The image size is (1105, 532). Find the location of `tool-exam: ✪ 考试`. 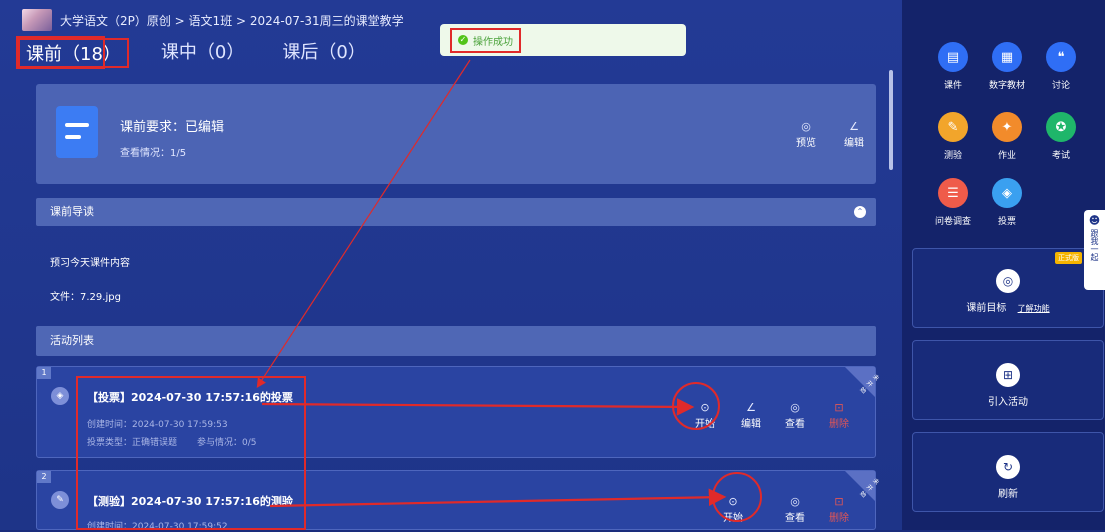

tool-exam: ✪ 考试 is located at coordinates (1061, 136).